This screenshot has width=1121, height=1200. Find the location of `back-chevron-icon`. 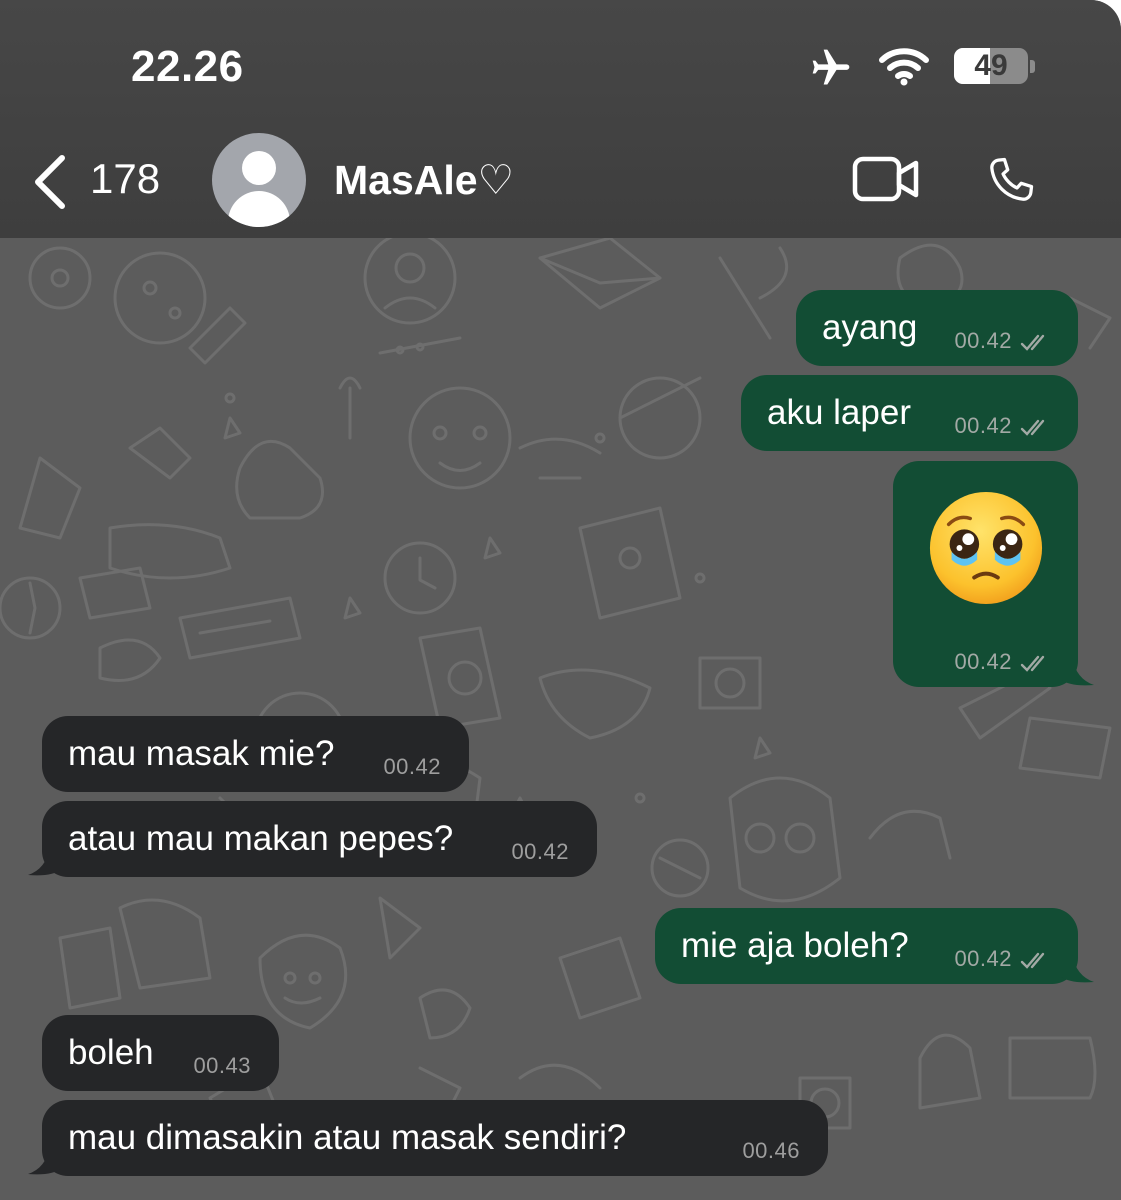

back-chevron-icon is located at coordinates (50, 182).